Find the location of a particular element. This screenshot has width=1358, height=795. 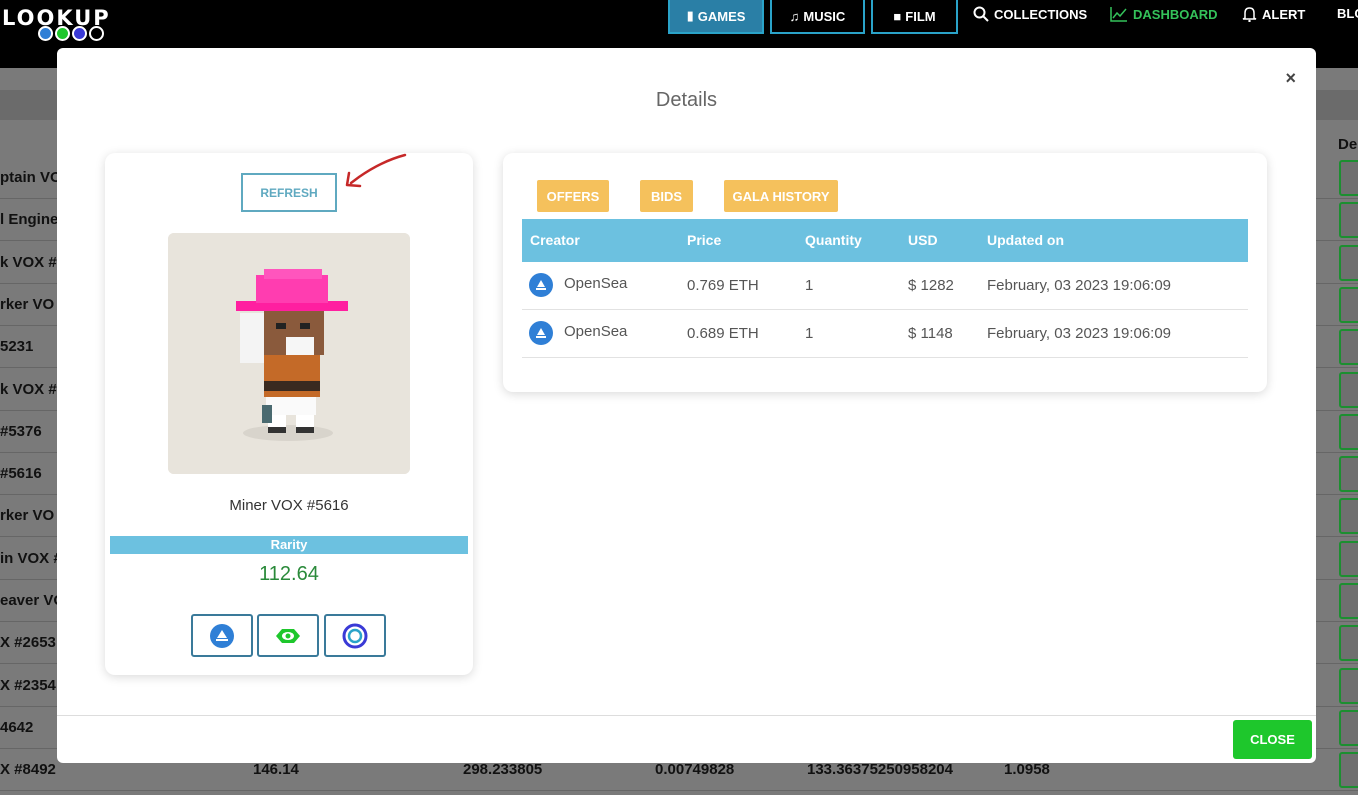

chart-line-icon is located at coordinates (1118, 14).